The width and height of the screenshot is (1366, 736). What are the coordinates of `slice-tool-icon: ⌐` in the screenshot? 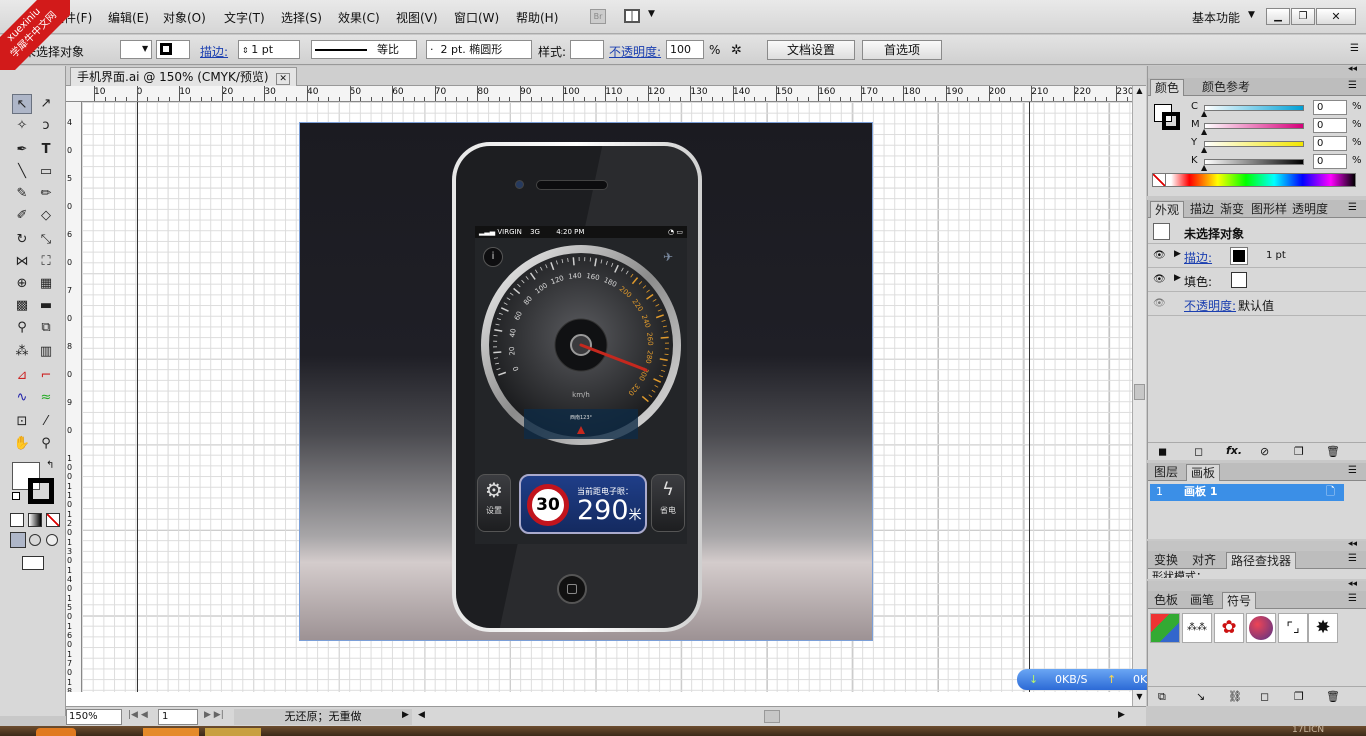 It's located at (46, 376).